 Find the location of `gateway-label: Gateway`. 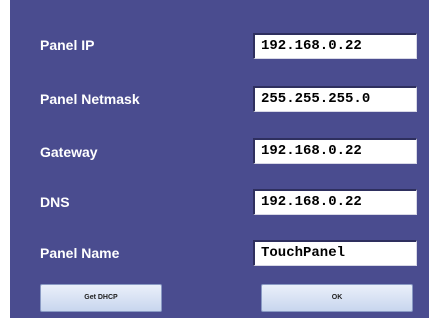

gateway-label: Gateway is located at coordinates (69, 152).